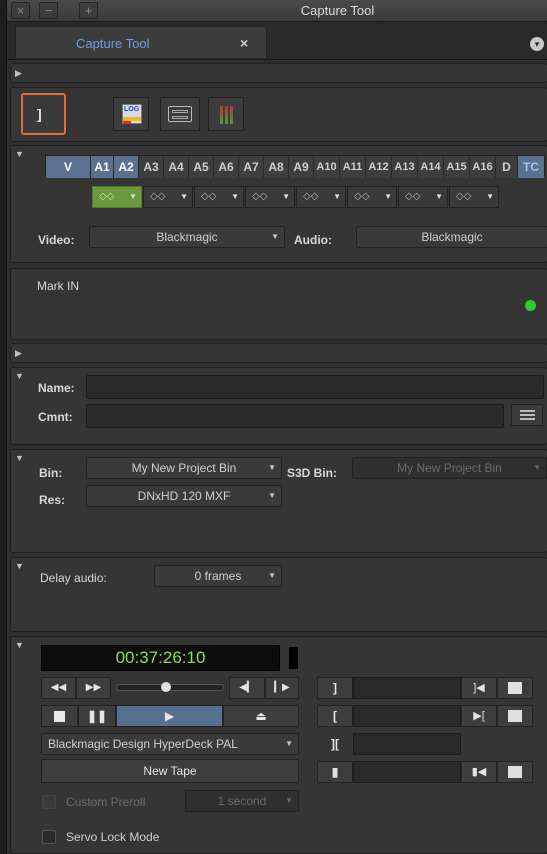  Describe the element at coordinates (49, 837) in the screenshot. I see `servo-lock-checkbox` at that location.